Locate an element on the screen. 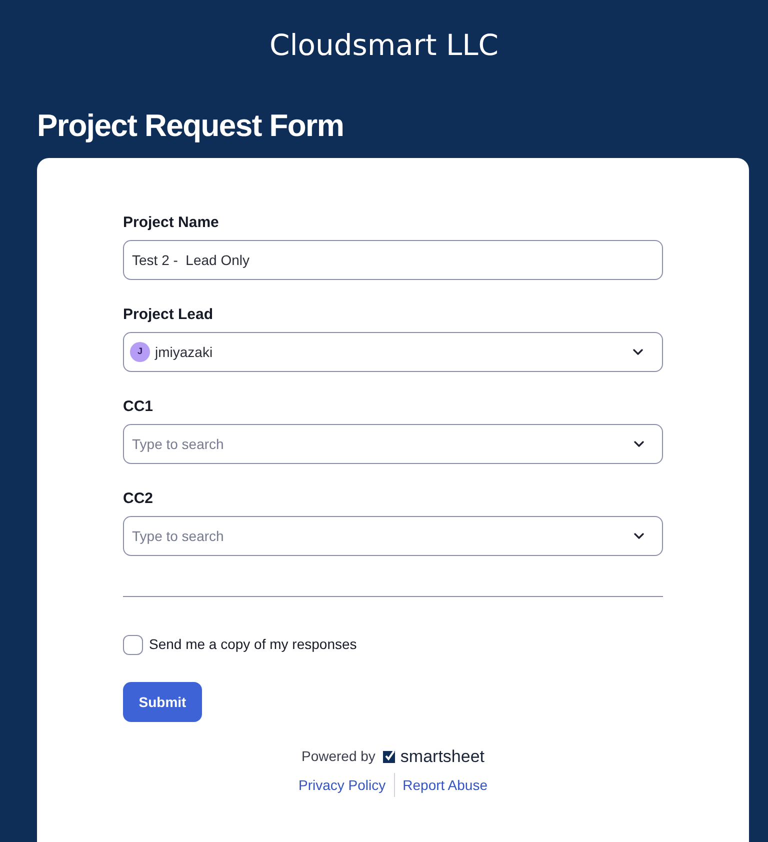 The image size is (768, 842). checkbox-label: Send me a copy of my responses is located at coordinates (253, 644).